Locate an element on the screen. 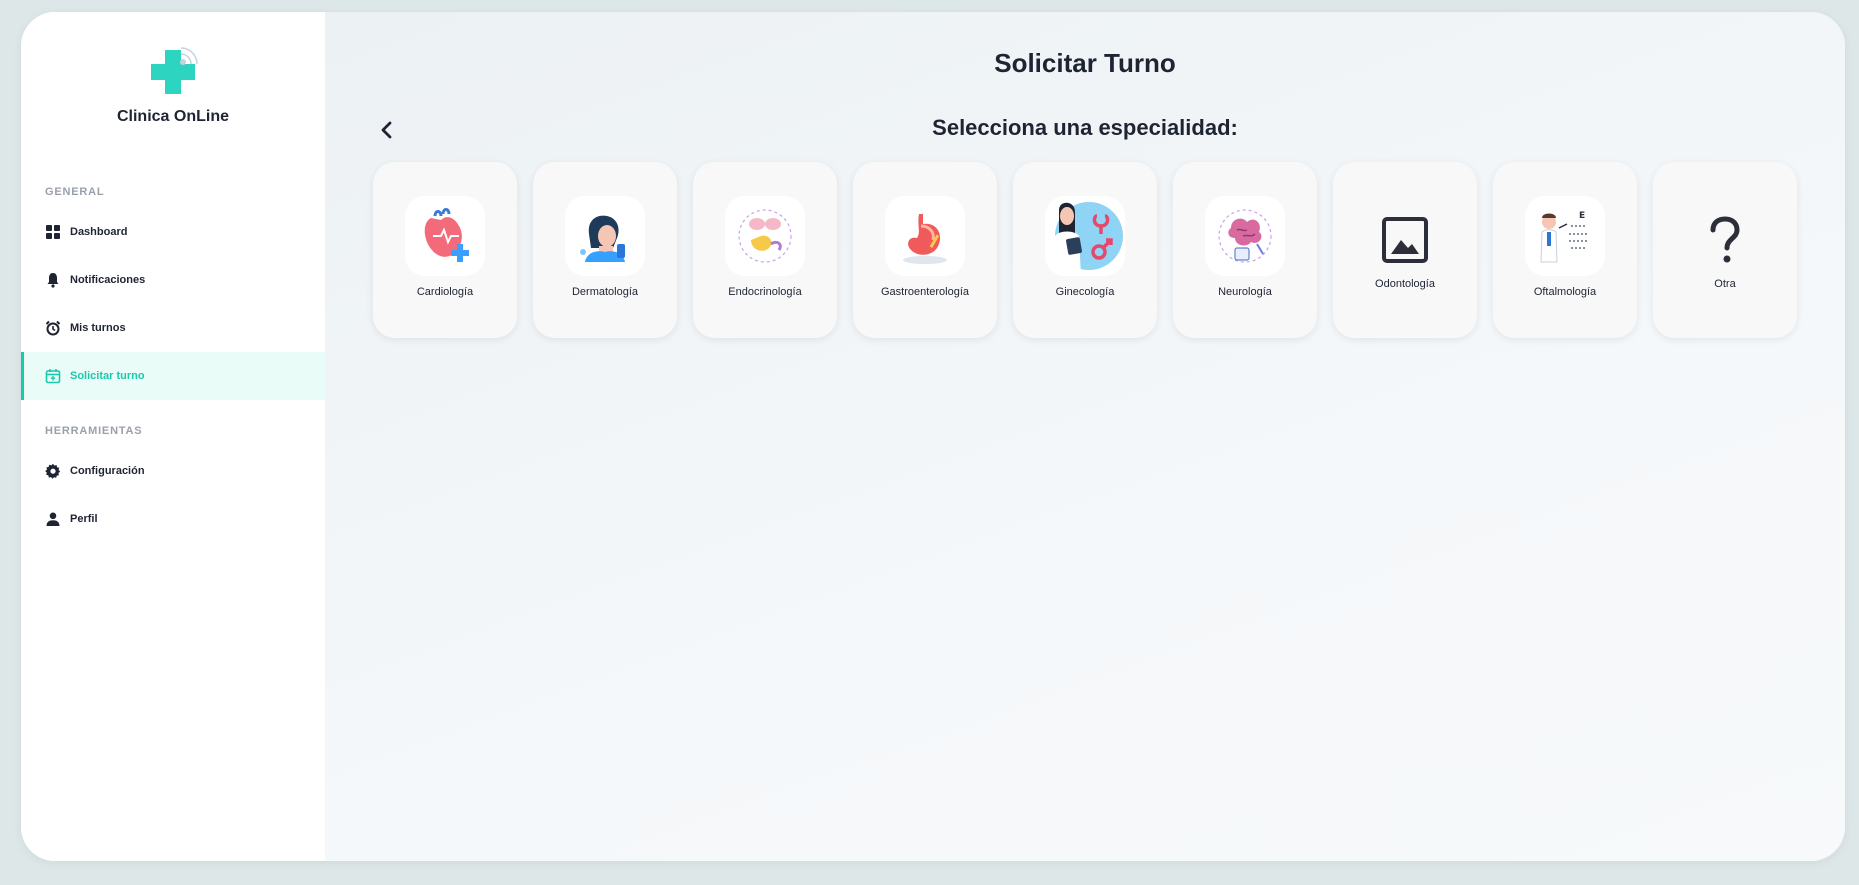 Image resolution: width=1859 pixels, height=885 pixels. specialty-card-endocrinologia: Endocrinología is located at coordinates (765, 250).